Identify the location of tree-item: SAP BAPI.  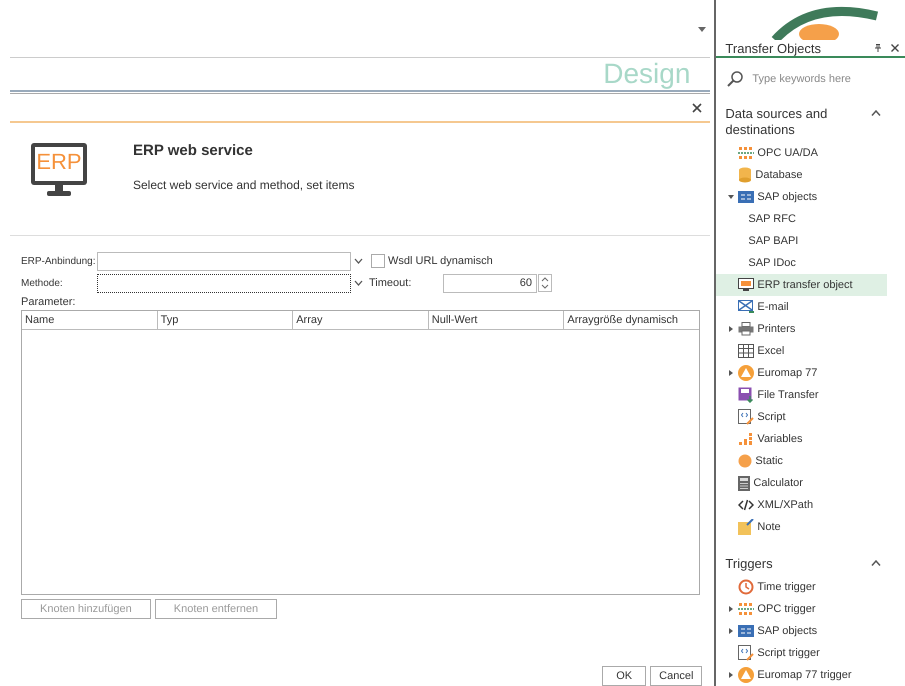
(802, 241).